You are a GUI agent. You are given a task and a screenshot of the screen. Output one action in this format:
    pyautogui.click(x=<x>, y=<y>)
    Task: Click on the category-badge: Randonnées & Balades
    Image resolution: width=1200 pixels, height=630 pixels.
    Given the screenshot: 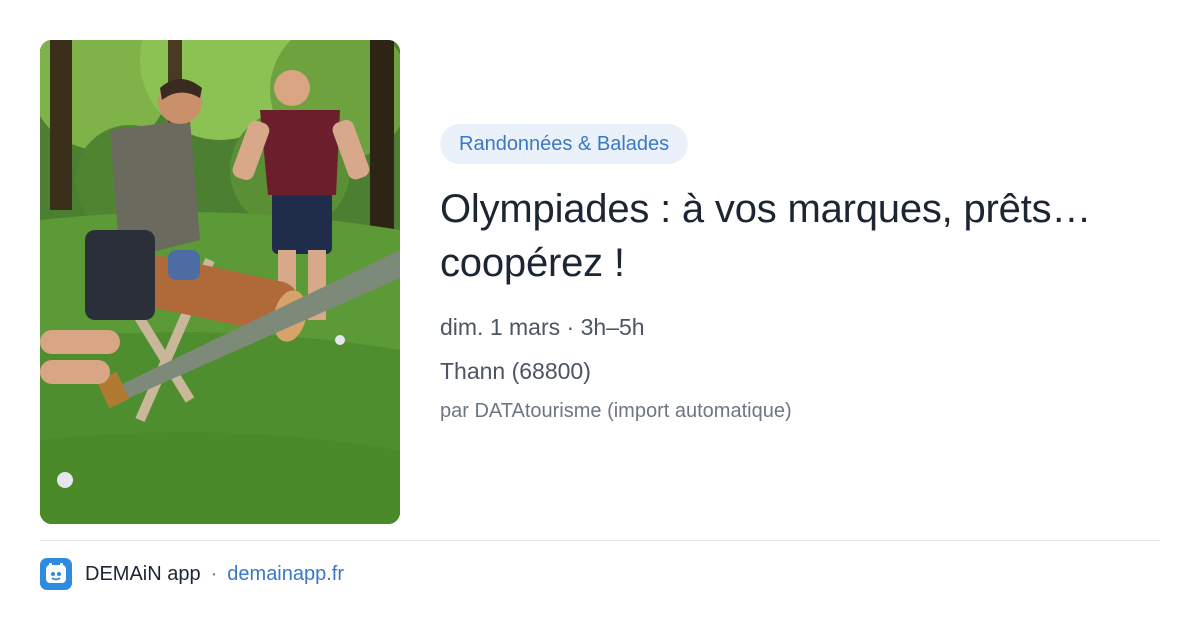 What is the action you would take?
    pyautogui.click(x=564, y=144)
    